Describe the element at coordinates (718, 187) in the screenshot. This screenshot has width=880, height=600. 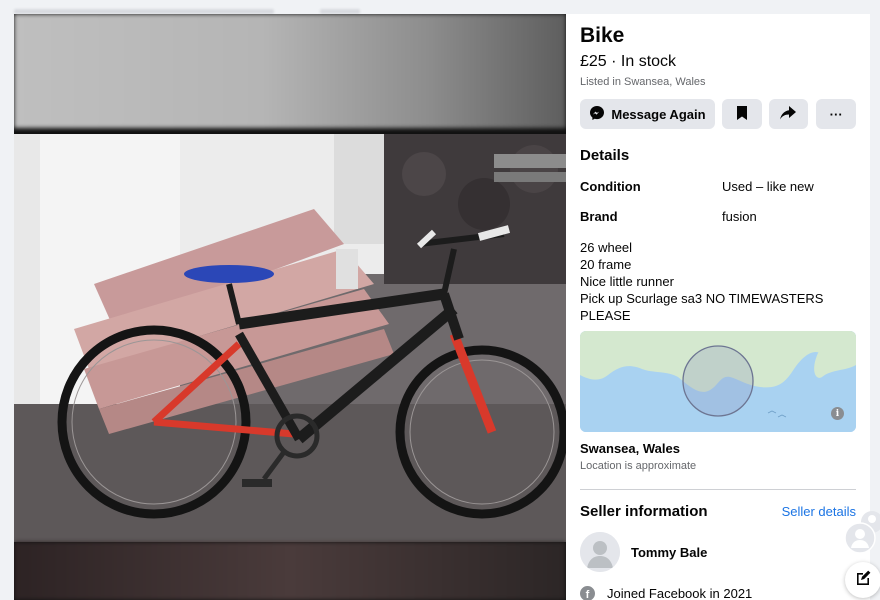
I see `detail-row-condition: Condition Used – like new` at that location.